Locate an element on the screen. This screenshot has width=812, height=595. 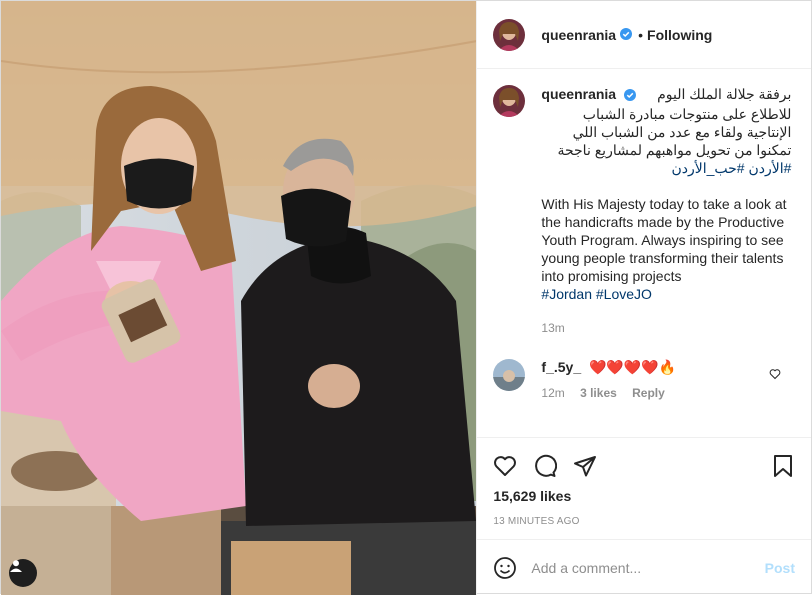
author-avatar is located at coordinates (509, 34).